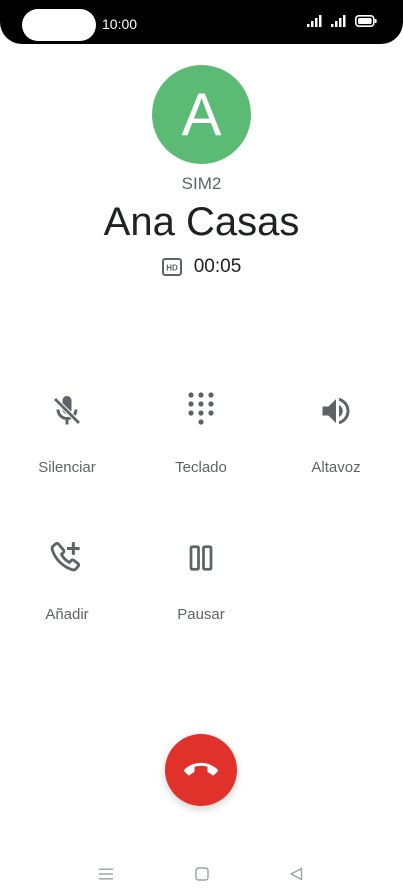 The width and height of the screenshot is (403, 896). I want to click on home-button, so click(202, 874).